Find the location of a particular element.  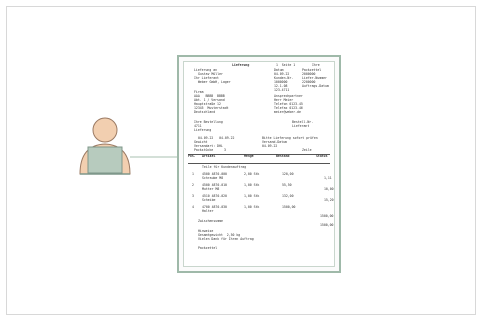

th-article: Artikel is located at coordinates (209, 156).